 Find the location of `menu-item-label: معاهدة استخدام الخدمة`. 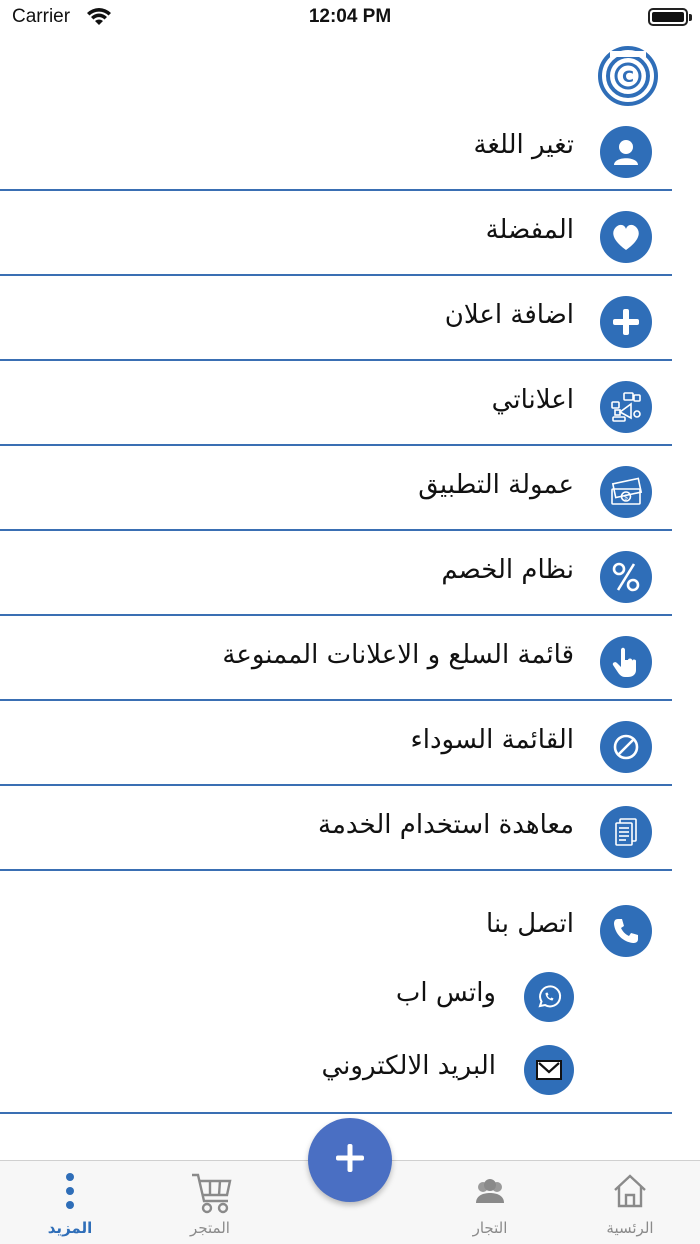

menu-item-label: معاهدة استخدام الخدمة is located at coordinates (446, 825).